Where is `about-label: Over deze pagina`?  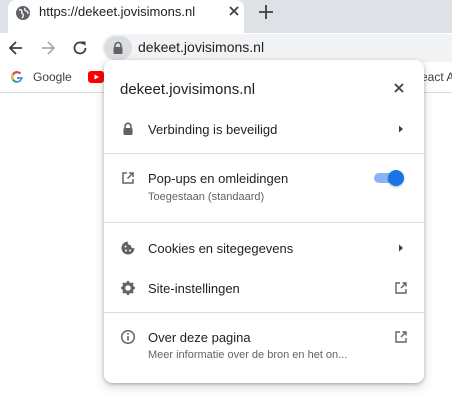
about-label: Over deze pagina is located at coordinates (199, 337).